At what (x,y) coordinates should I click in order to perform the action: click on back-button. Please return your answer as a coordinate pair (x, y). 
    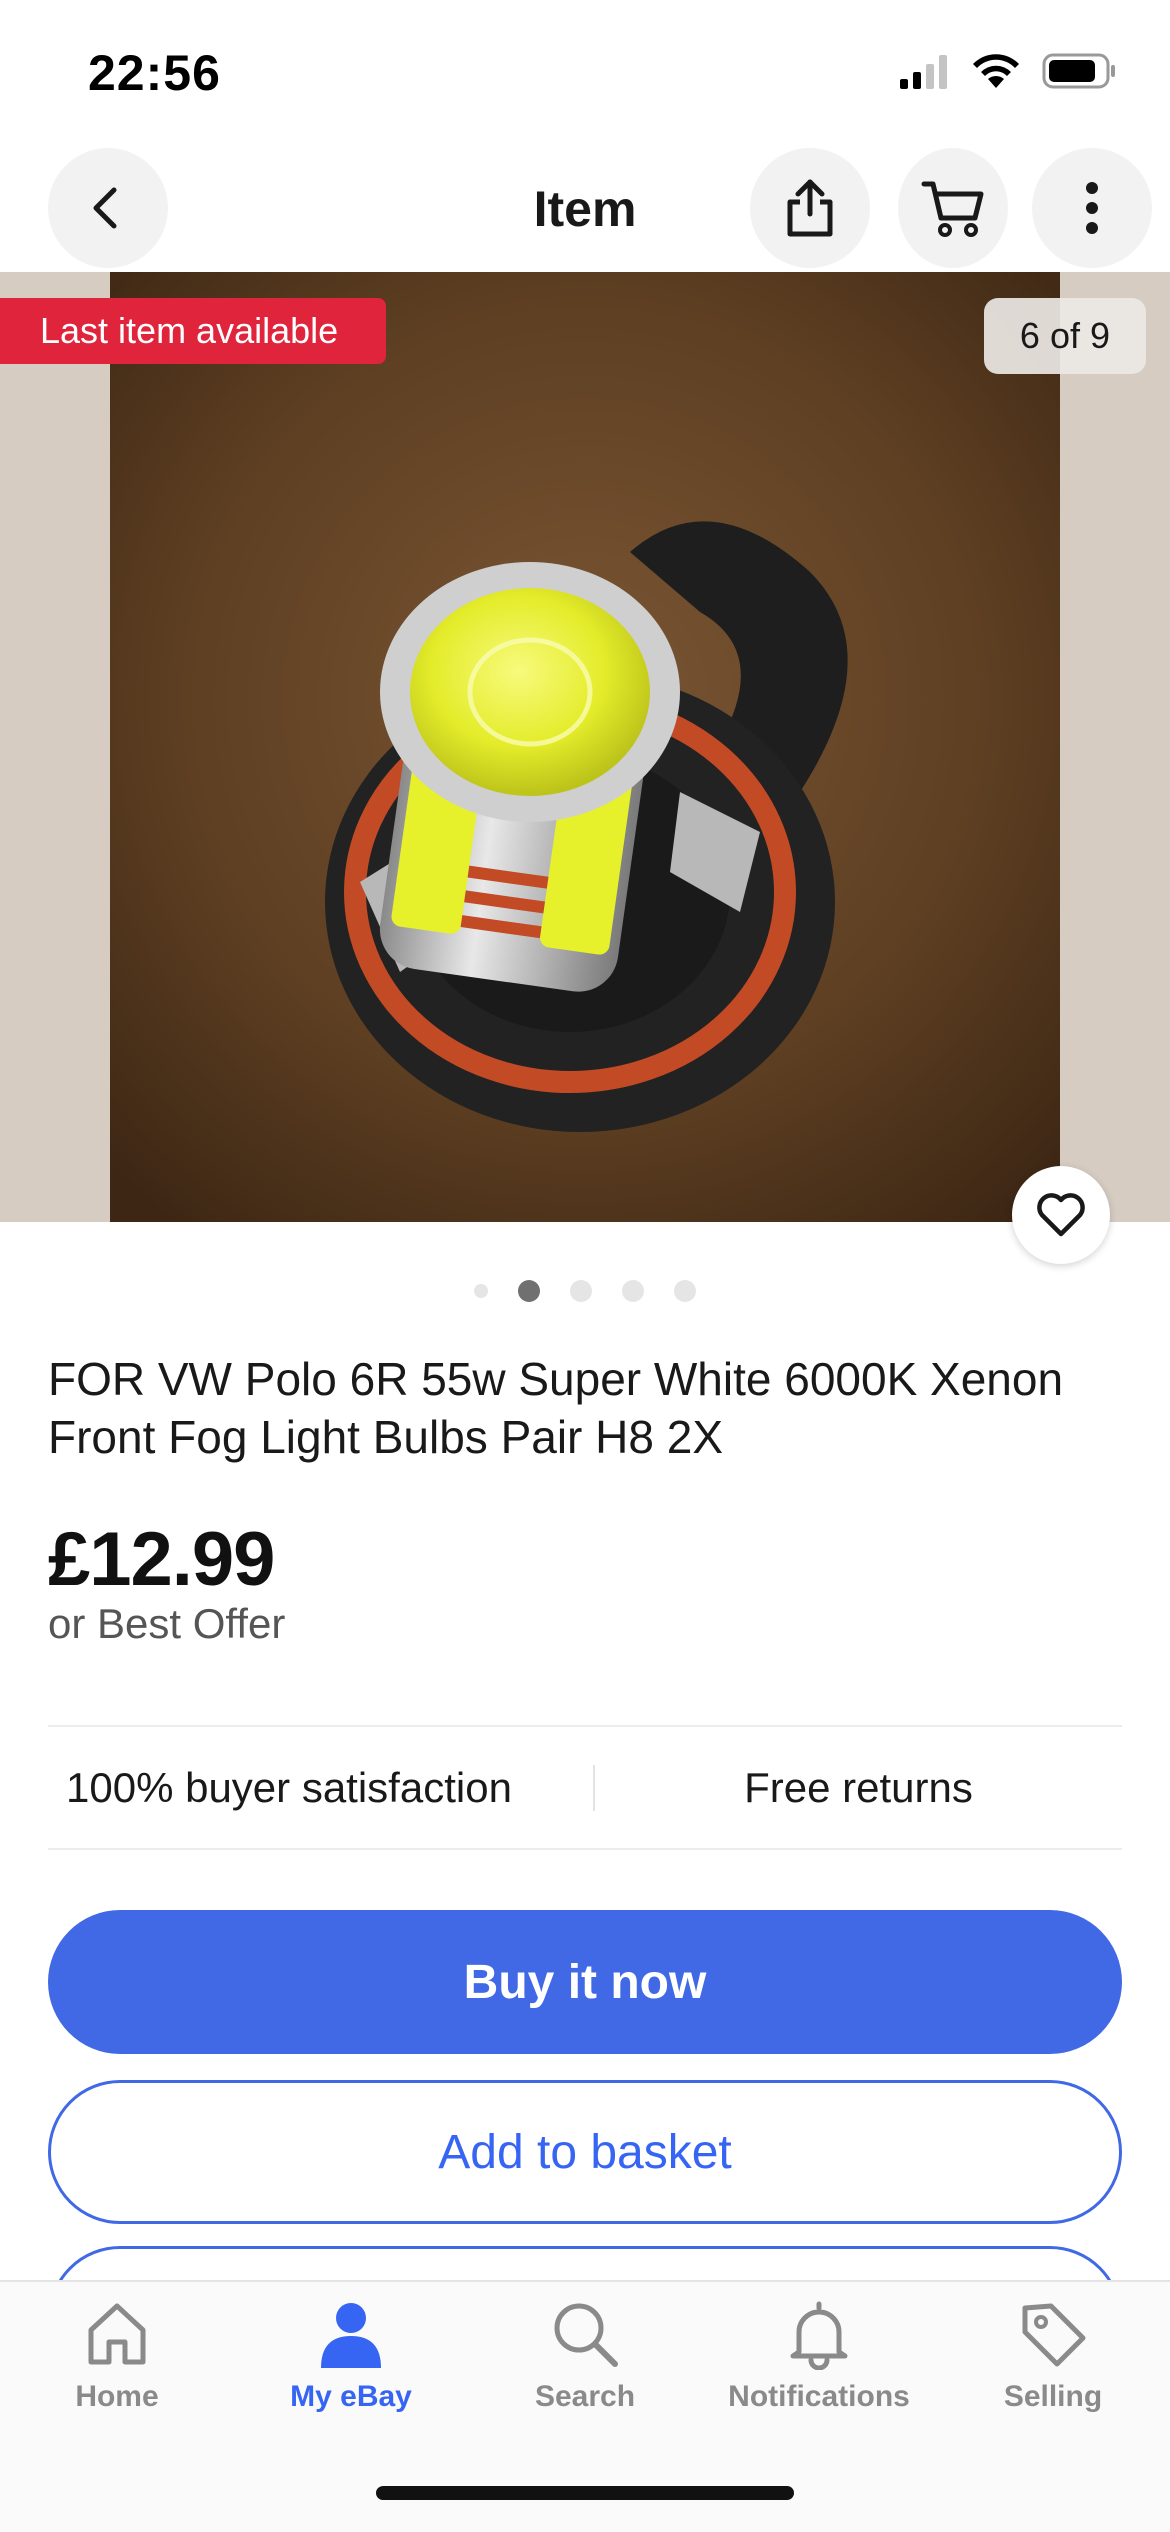
    Looking at the image, I should click on (108, 208).